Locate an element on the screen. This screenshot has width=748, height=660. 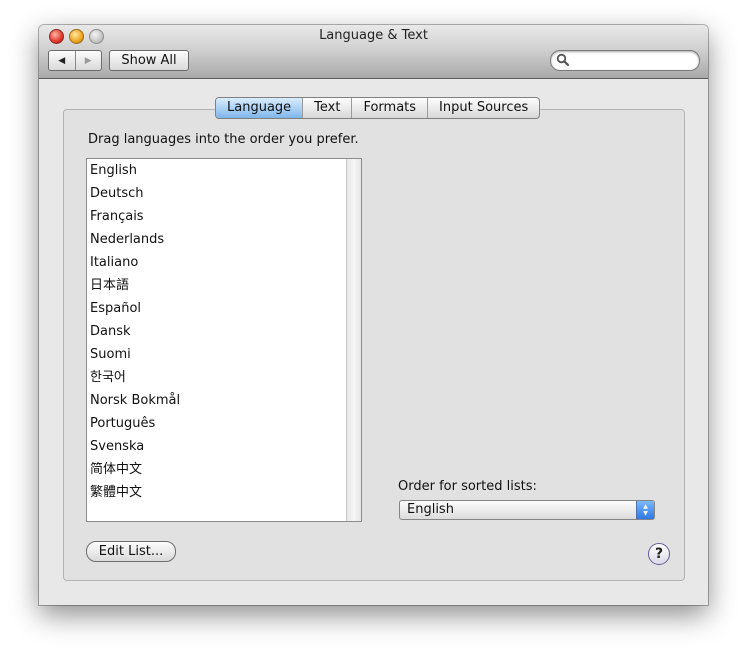
tab-language: Language is located at coordinates (259, 108).